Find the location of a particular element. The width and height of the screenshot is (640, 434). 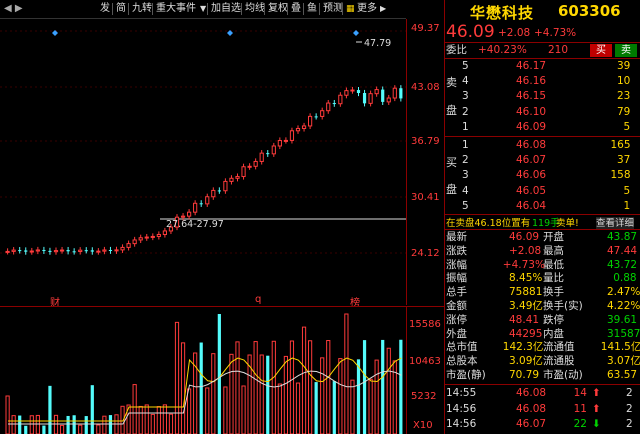

marker-q: q is located at coordinates (258, 299).